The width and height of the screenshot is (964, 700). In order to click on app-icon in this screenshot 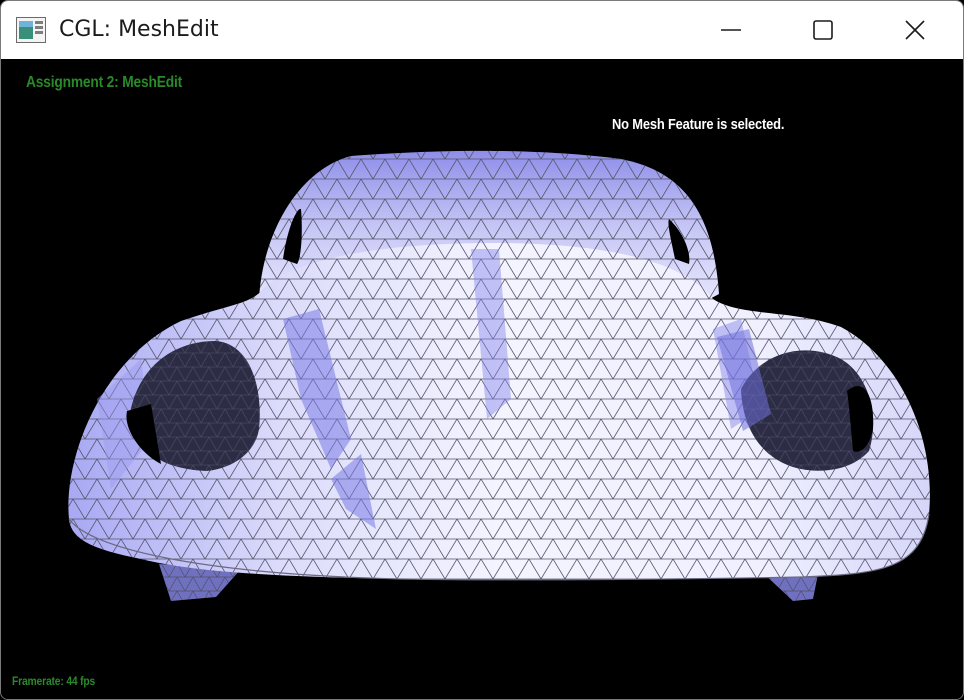, I will do `click(31, 30)`.